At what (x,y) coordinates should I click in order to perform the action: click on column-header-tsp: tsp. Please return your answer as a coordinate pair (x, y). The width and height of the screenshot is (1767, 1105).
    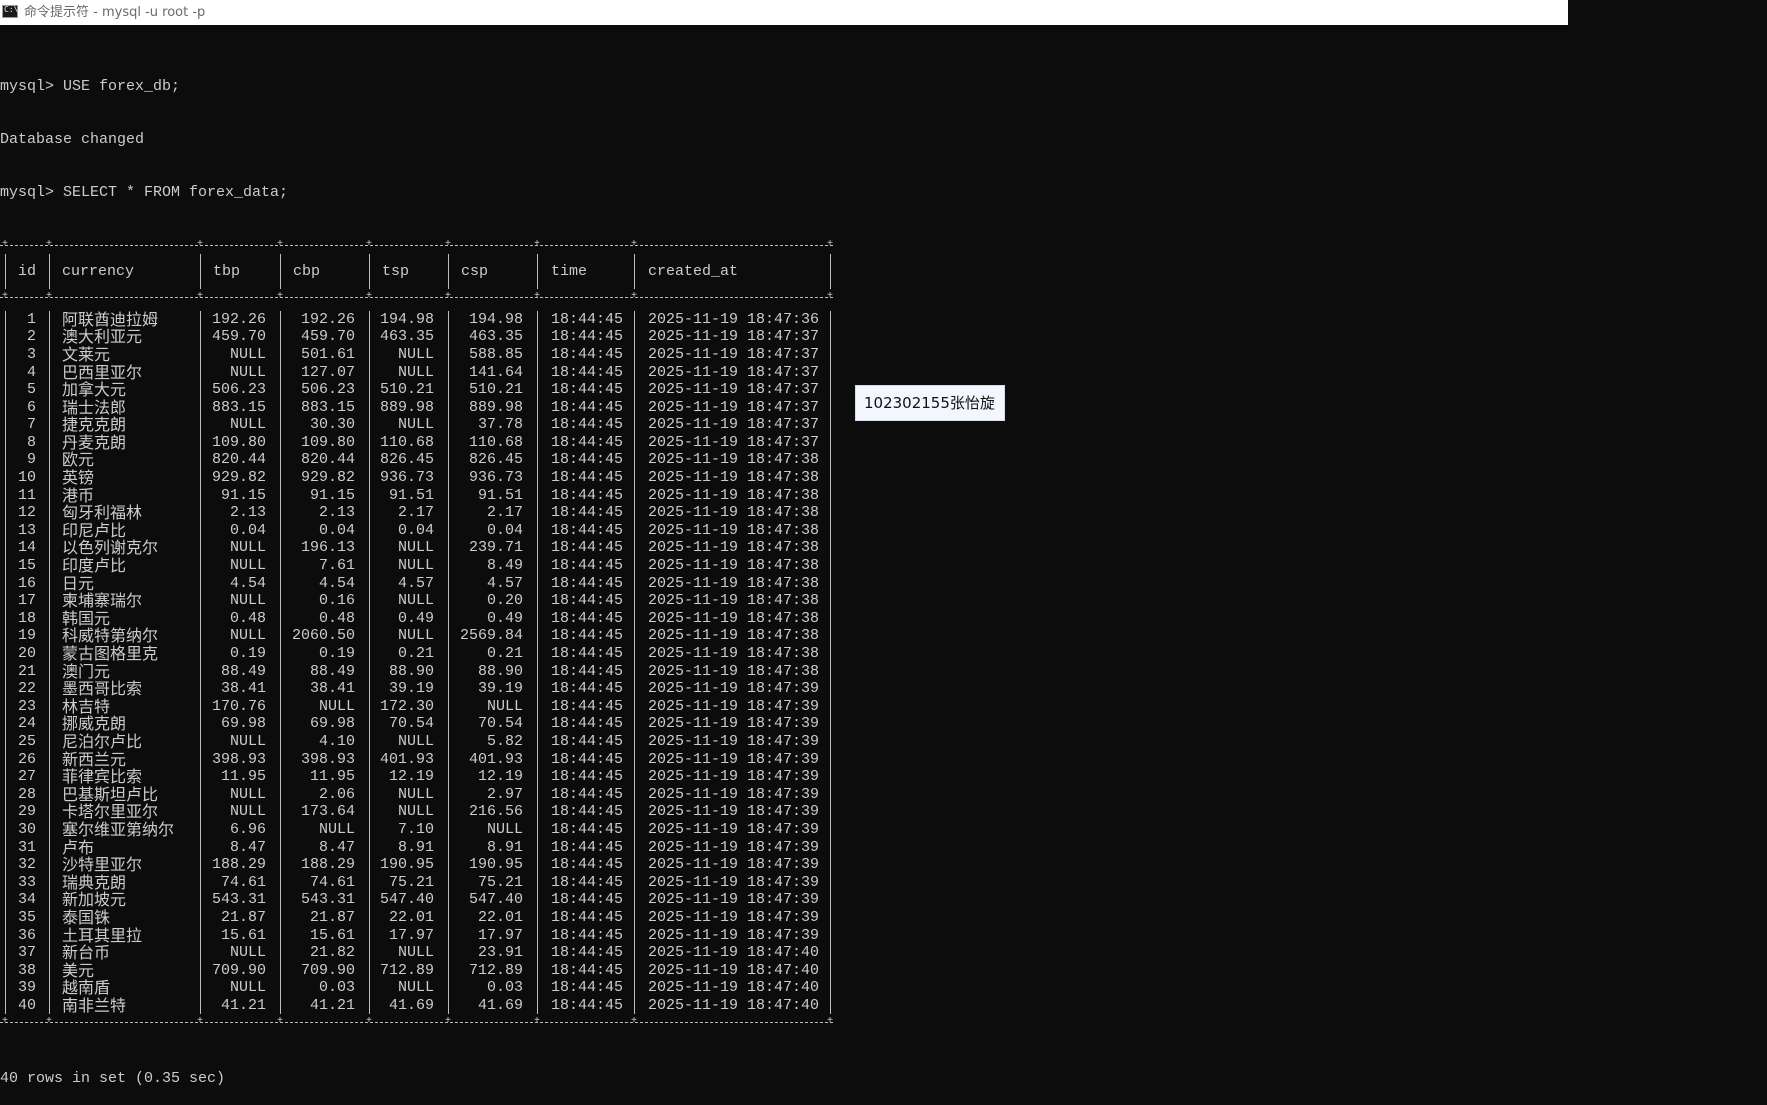
    Looking at the image, I should click on (396, 272).